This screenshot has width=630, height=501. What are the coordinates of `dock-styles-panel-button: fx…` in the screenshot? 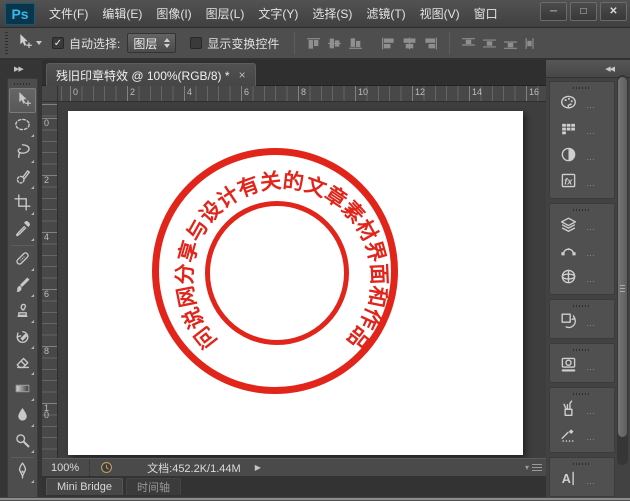 It's located at (582, 183).